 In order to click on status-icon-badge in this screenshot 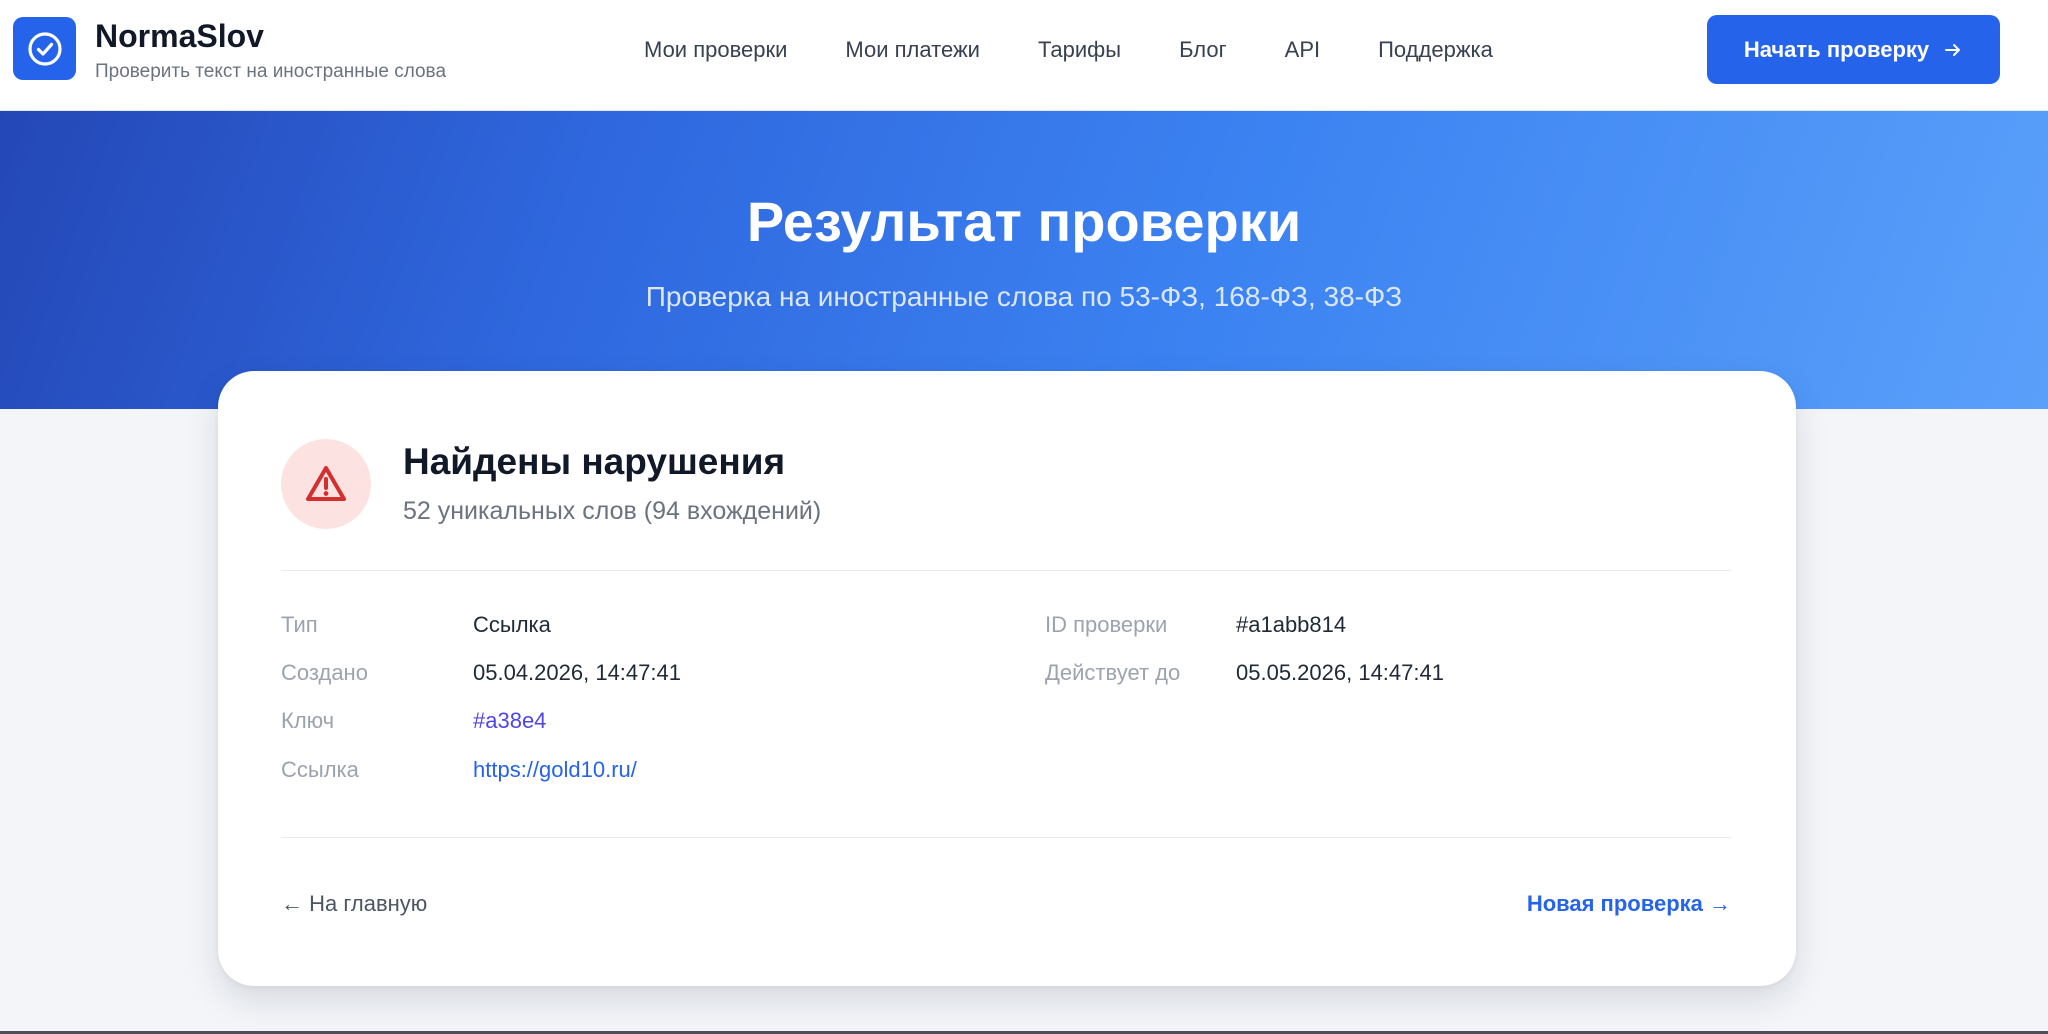, I will do `click(326, 484)`.